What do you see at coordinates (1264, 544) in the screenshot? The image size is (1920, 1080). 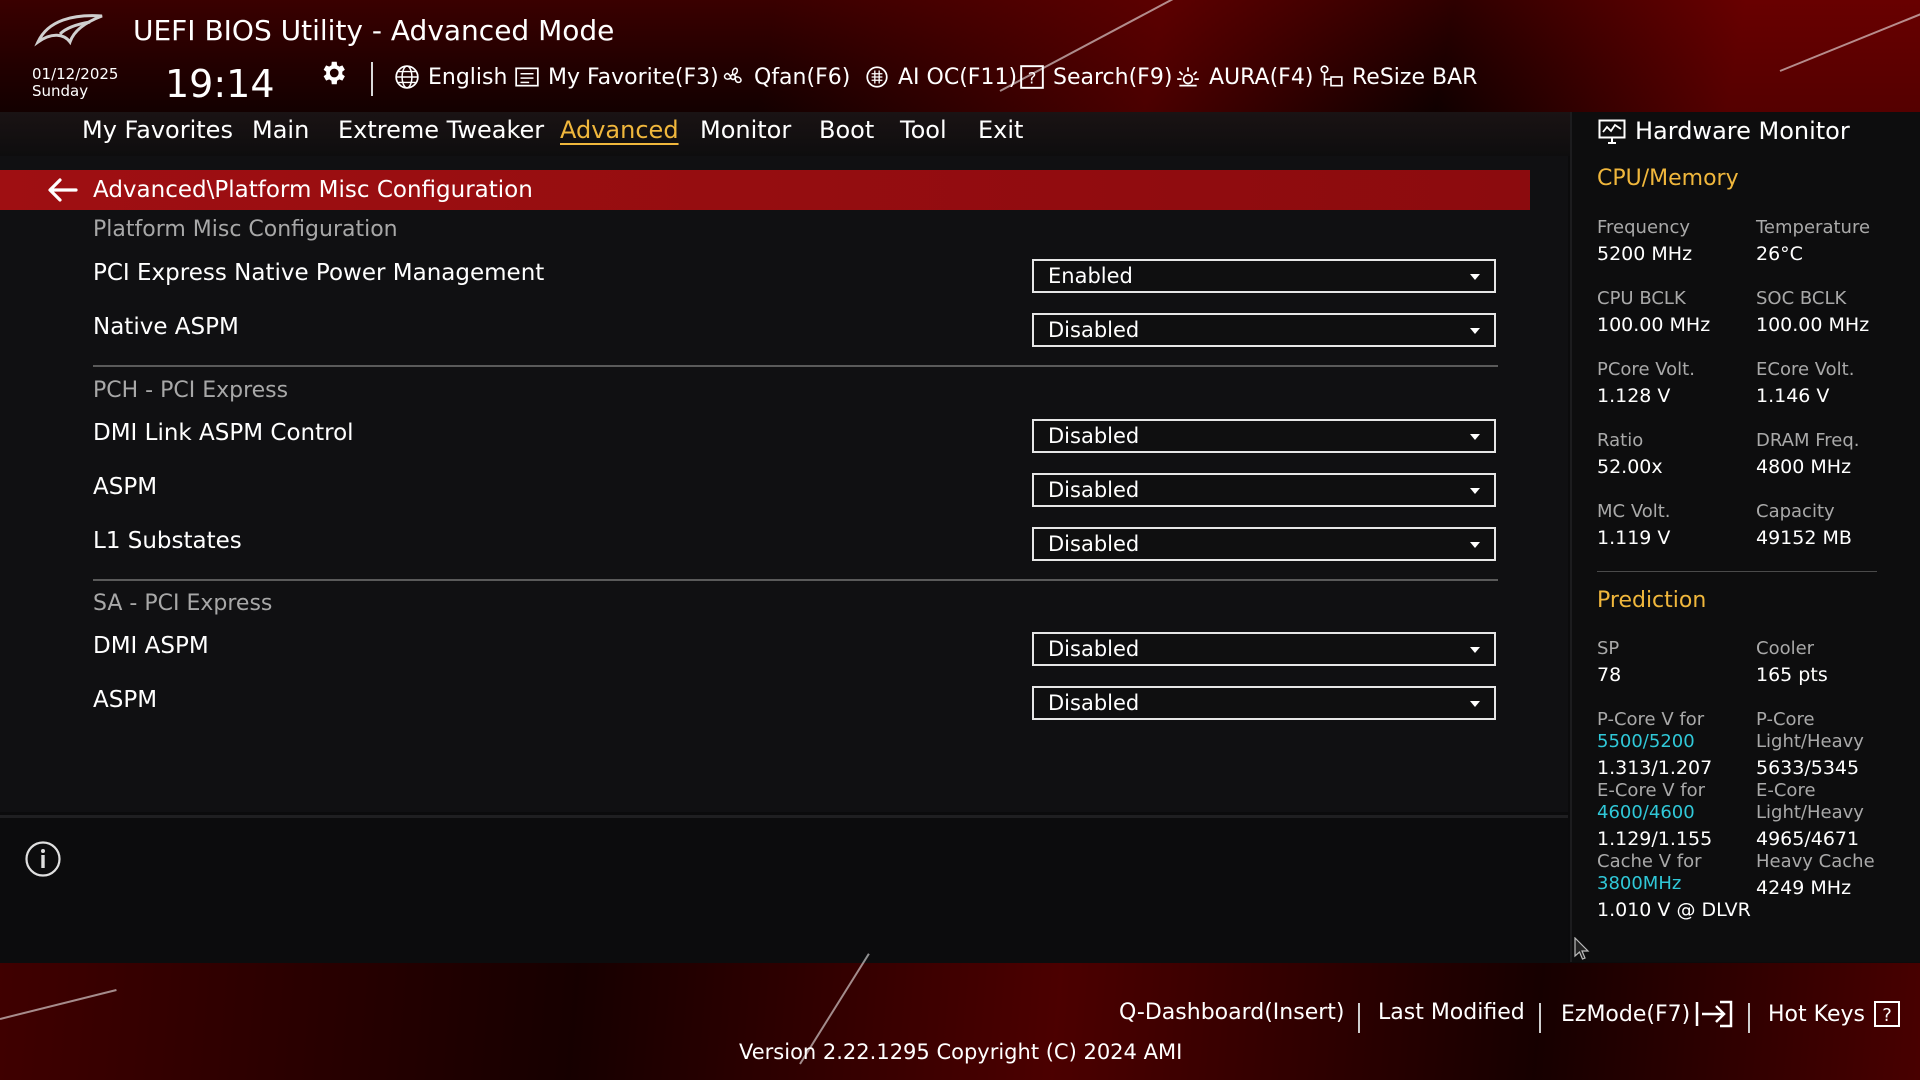 I see `dropdown-l1-substates: Disabled` at bounding box center [1264, 544].